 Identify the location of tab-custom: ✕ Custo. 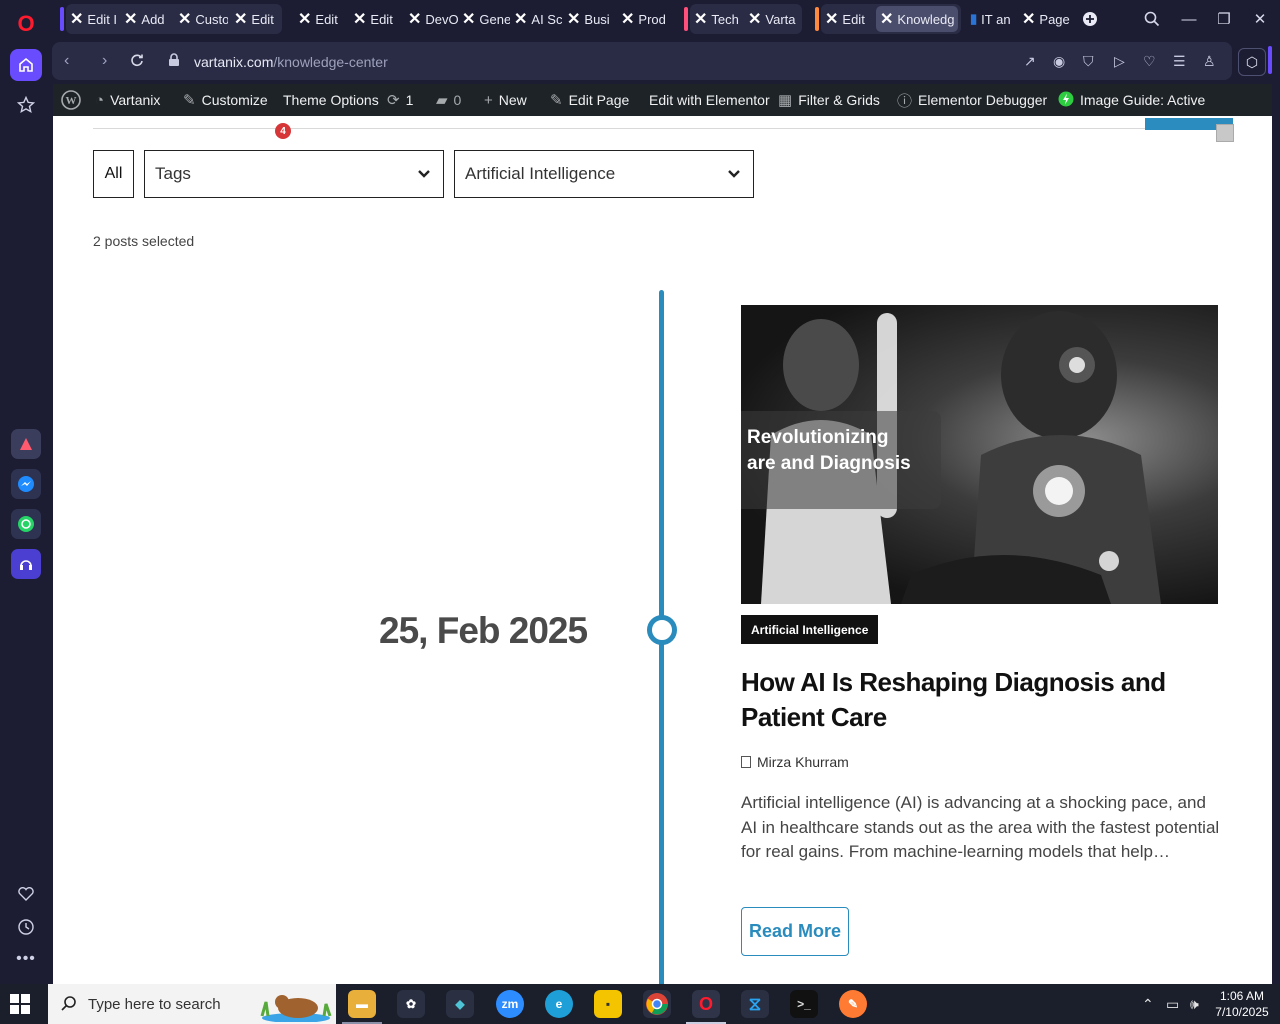
(203, 19).